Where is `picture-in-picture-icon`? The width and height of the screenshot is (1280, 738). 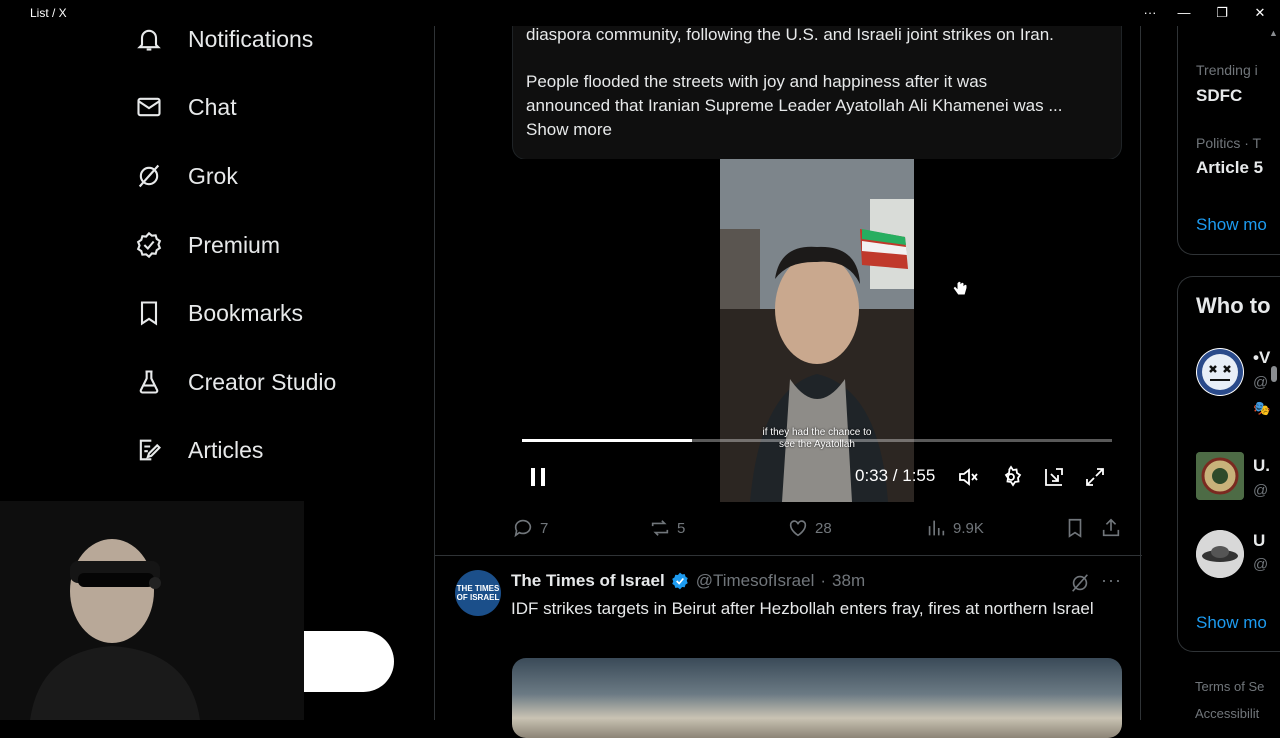
picture-in-picture-icon is located at coordinates (1054, 477).